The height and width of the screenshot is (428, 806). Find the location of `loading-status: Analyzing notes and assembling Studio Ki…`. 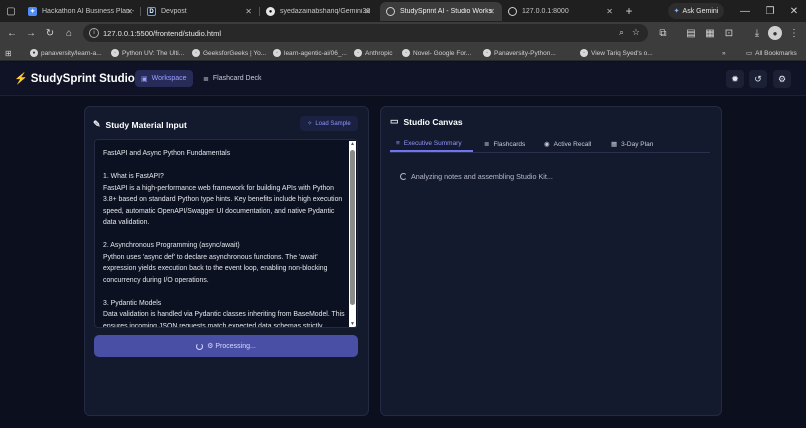

loading-status: Analyzing notes and assembling Studio Ki… is located at coordinates (476, 176).